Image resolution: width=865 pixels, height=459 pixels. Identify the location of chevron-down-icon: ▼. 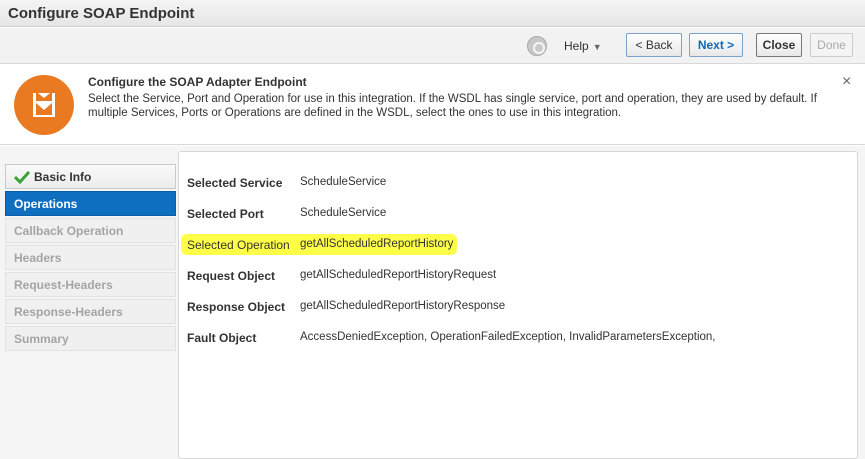
(597, 47).